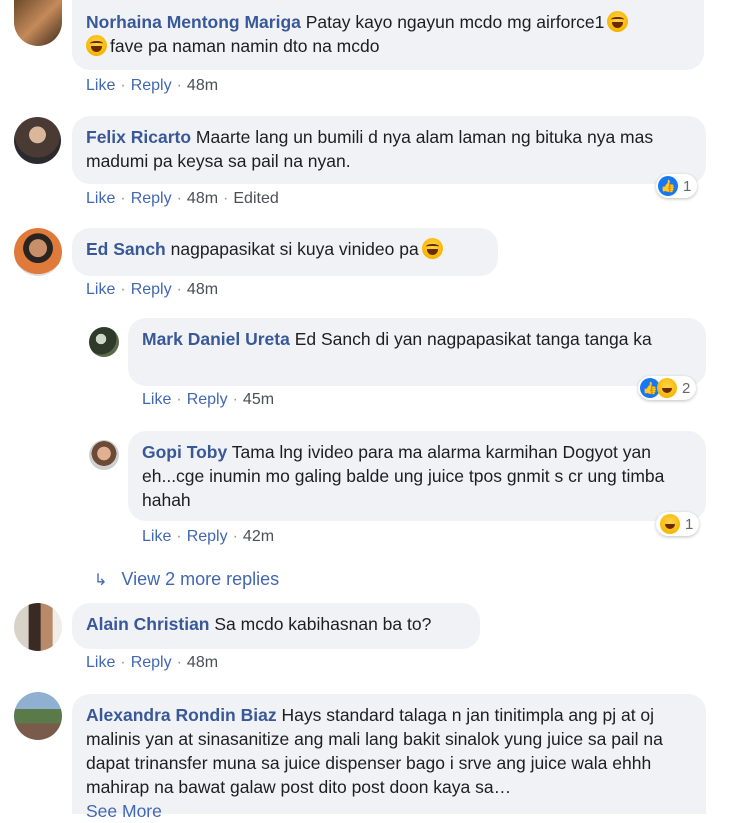 The height and width of the screenshot is (823, 750). I want to click on reaction-summary: 👍 1, so click(677, 186).